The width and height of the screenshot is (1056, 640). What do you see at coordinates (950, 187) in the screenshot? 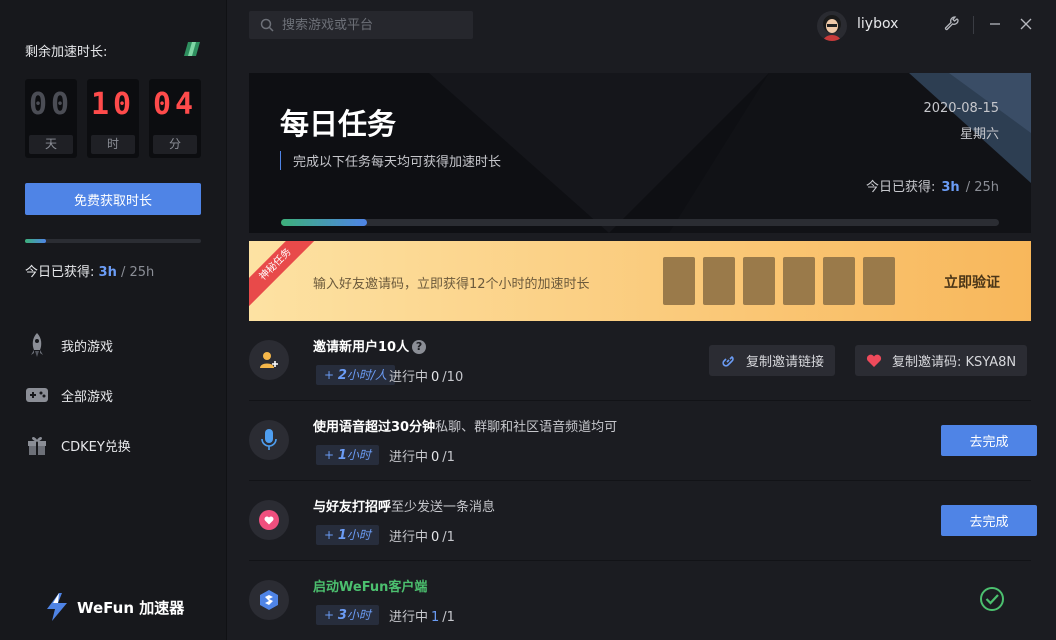
I see `earned-value: 3h` at bounding box center [950, 187].